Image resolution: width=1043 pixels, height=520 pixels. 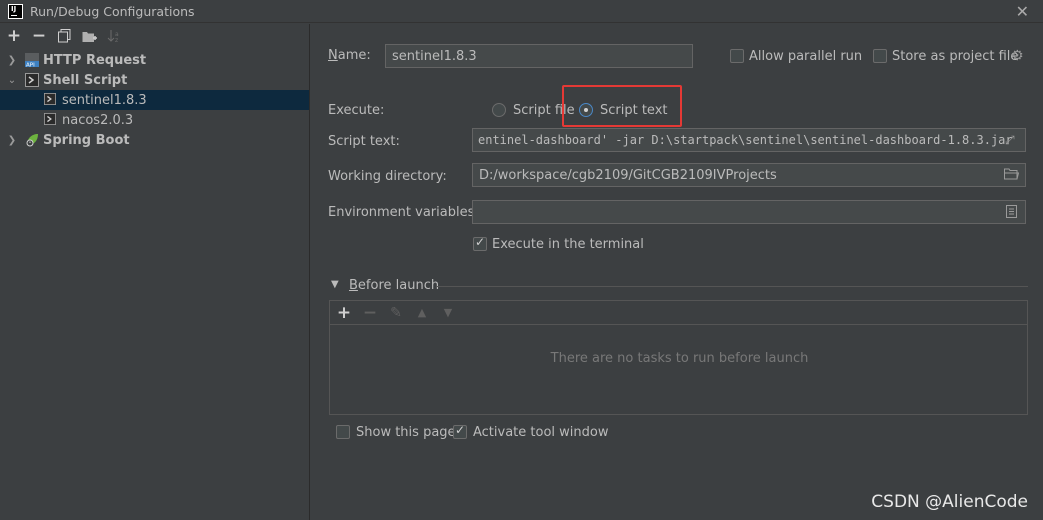 What do you see at coordinates (154, 80) in the screenshot?
I see `tree-item-shell-script: ⌄ Shell Script` at bounding box center [154, 80].